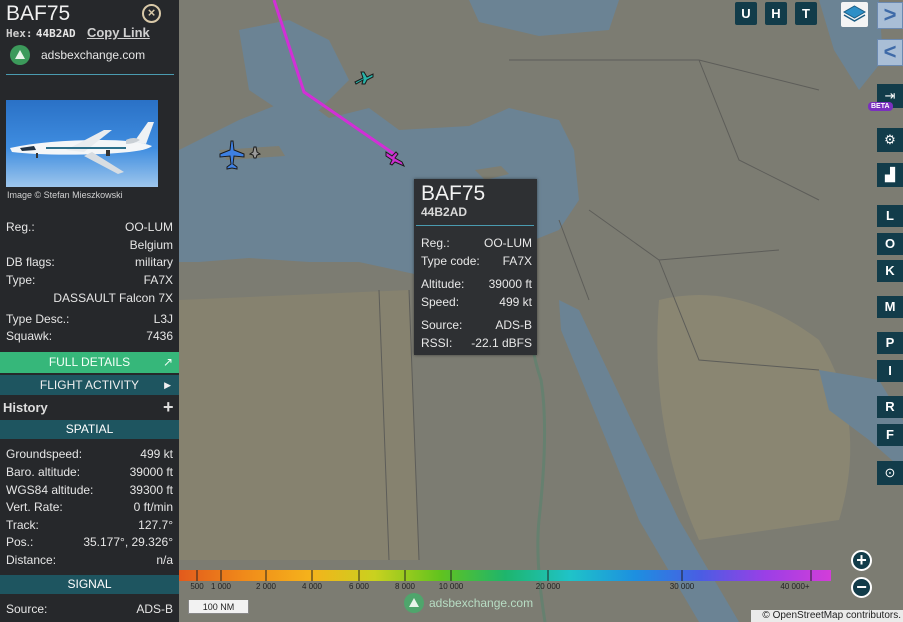 The width and height of the screenshot is (903, 622). I want to click on detail-value: 7436, so click(159, 336).